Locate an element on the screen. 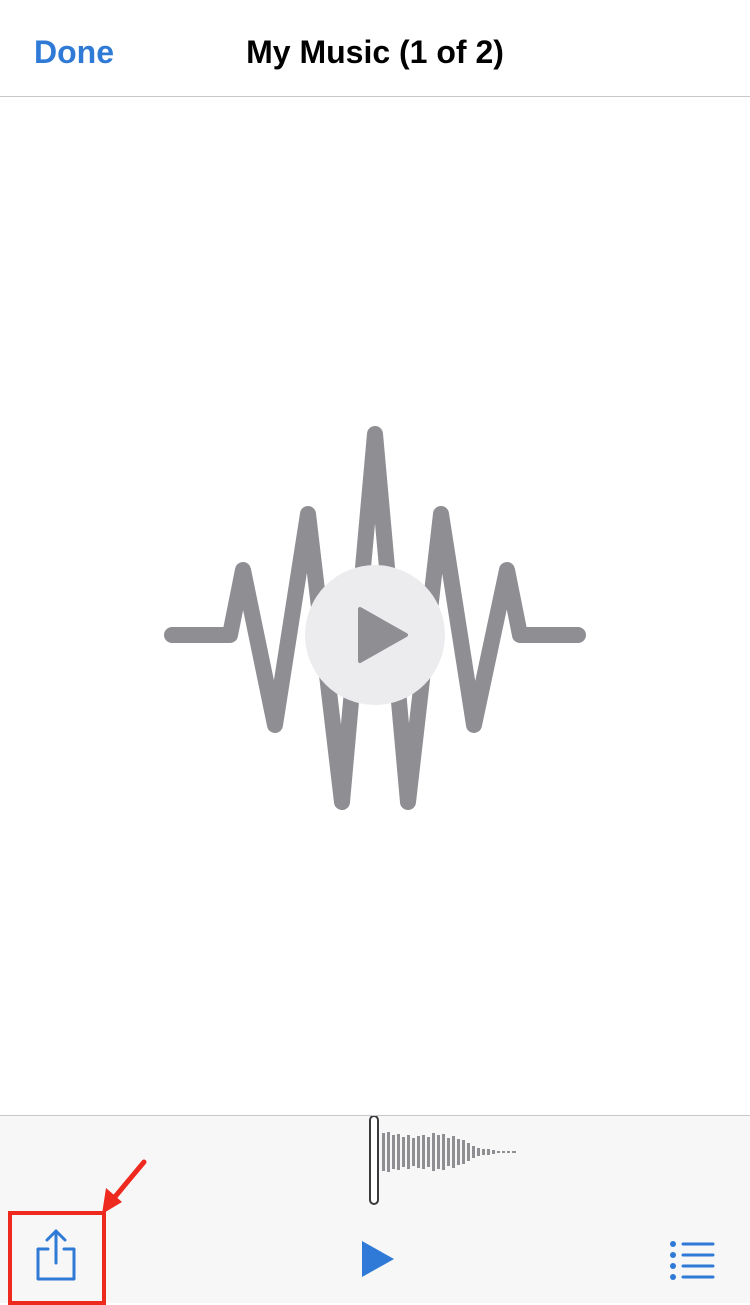  waveform-scrubber is located at coordinates (448, 1161).